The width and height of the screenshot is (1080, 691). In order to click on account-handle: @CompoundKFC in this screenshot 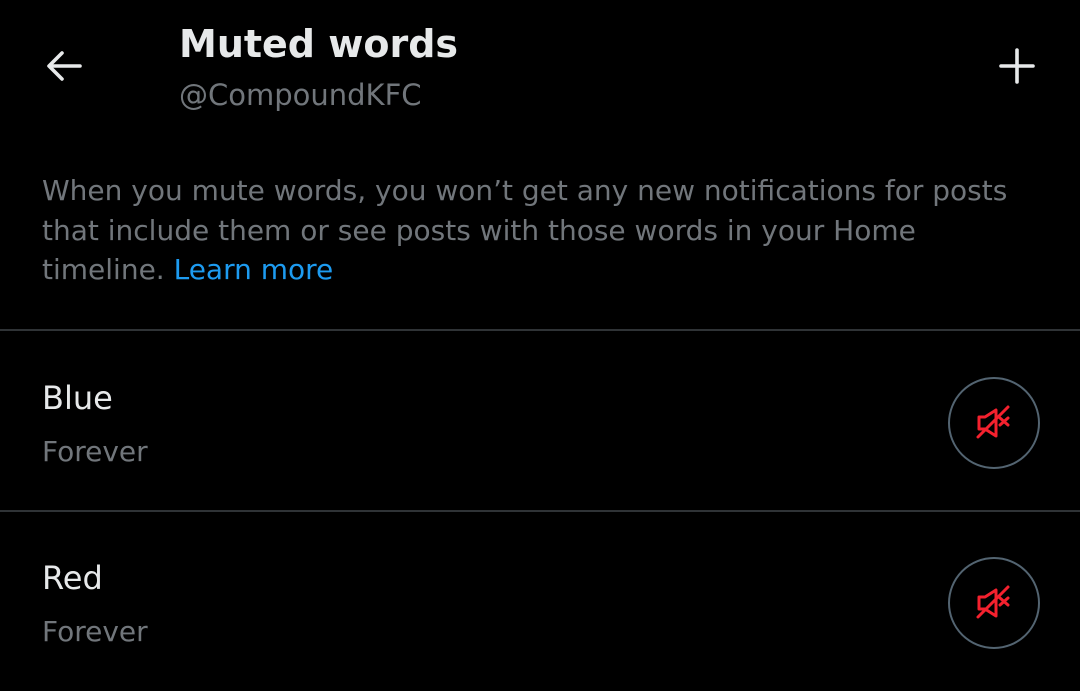, I will do `click(300, 95)`.